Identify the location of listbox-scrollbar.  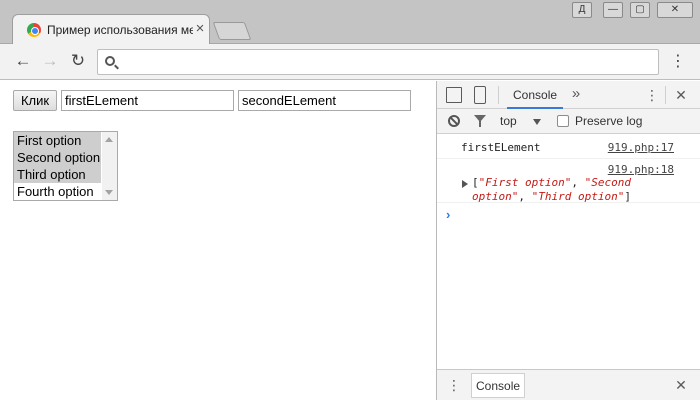
(109, 166).